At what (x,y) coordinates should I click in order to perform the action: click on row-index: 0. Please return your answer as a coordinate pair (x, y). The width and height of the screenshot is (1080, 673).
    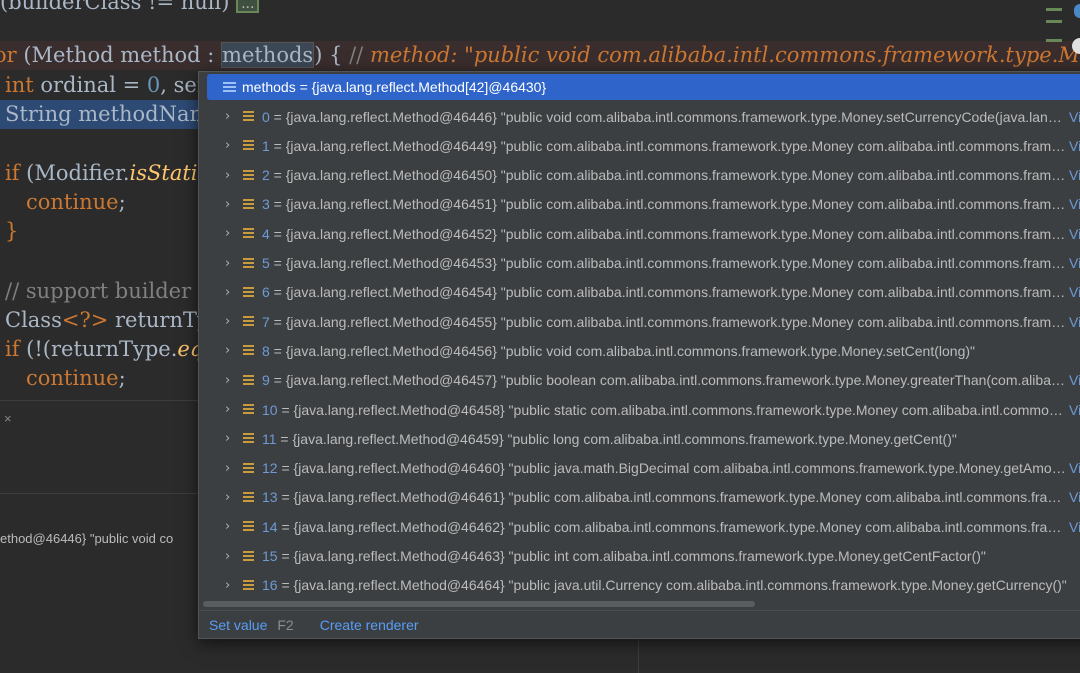
    Looking at the image, I should click on (266, 116).